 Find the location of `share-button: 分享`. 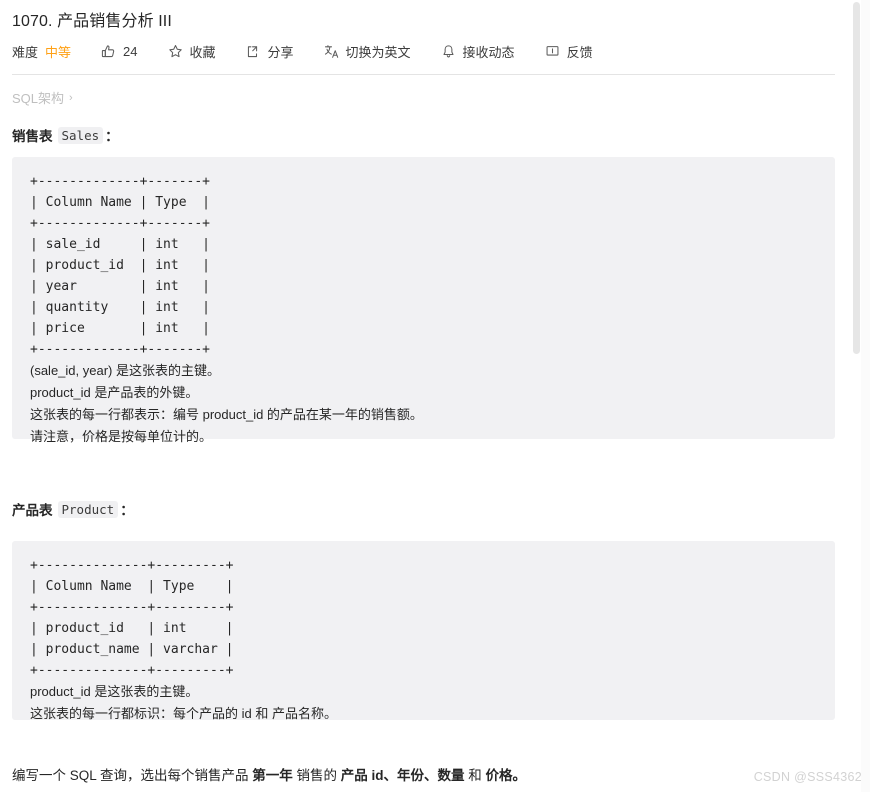

share-button: 分享 is located at coordinates (270, 51).